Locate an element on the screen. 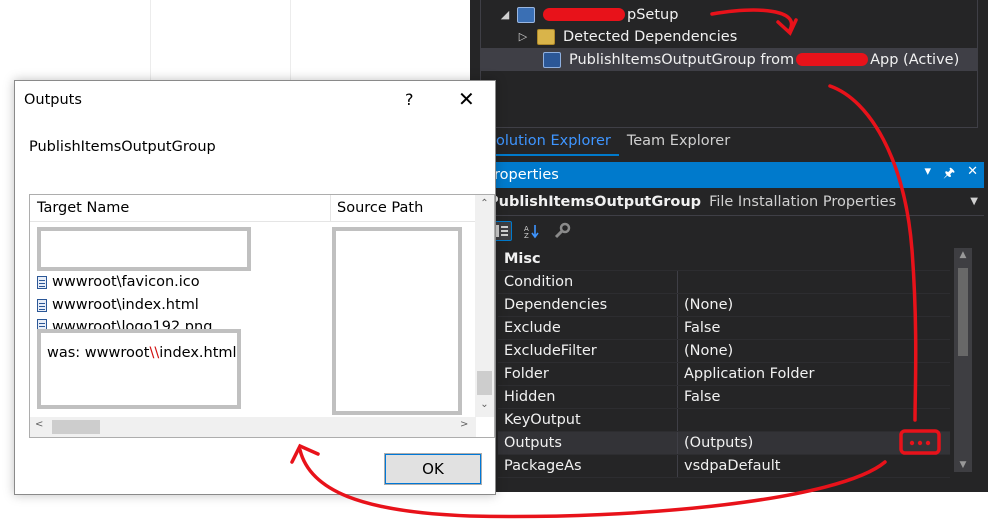 The image size is (988, 526). setup-project-icon is located at coordinates (526, 14).